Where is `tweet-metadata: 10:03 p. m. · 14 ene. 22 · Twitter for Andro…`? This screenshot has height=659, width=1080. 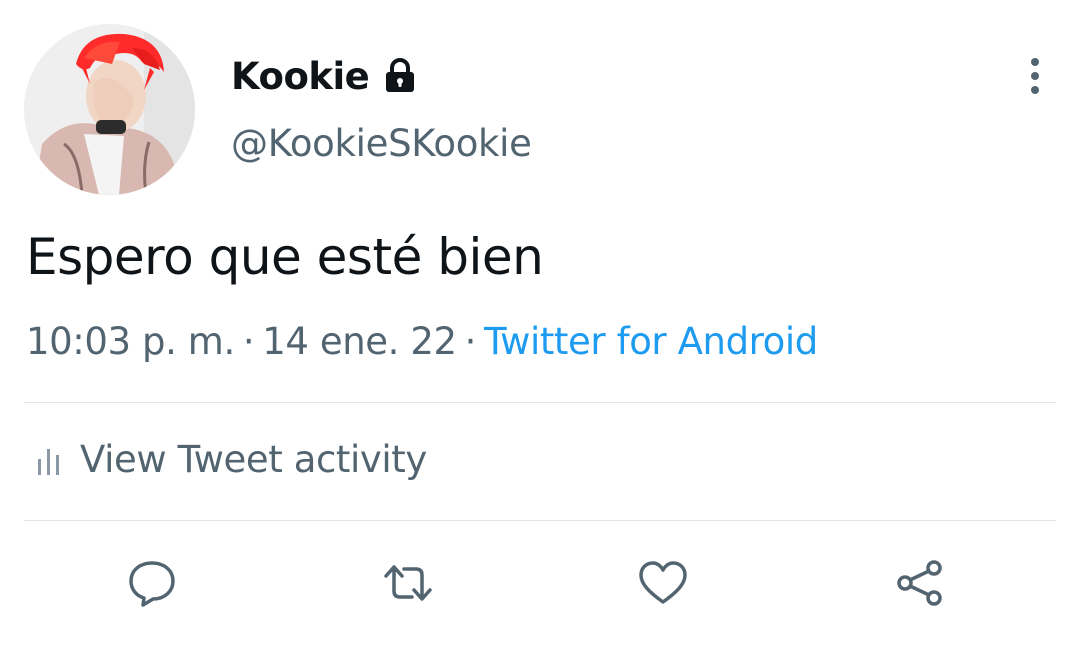
tweet-metadata: 10:03 p. m. · 14 ene. 22 · Twitter for Andro… is located at coordinates (422, 341).